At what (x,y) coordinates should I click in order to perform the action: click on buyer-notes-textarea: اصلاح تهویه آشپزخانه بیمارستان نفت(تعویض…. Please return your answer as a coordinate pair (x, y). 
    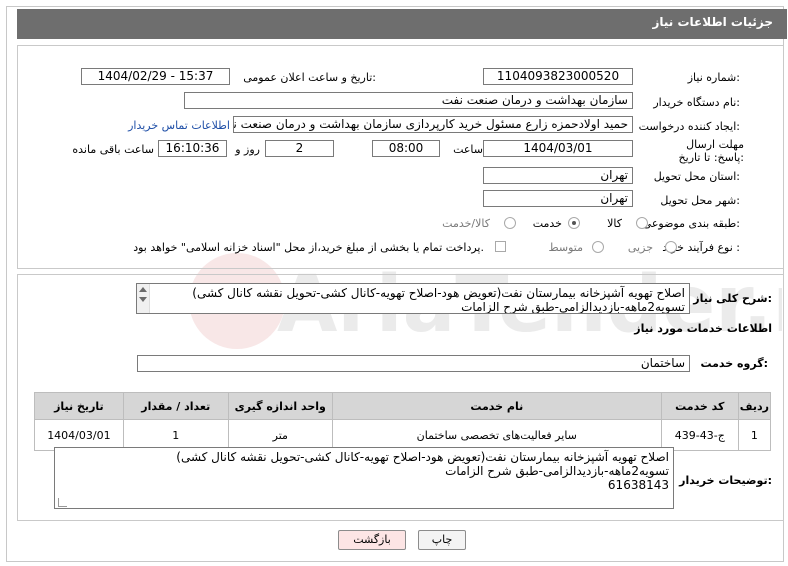
    Looking at the image, I should click on (364, 478).